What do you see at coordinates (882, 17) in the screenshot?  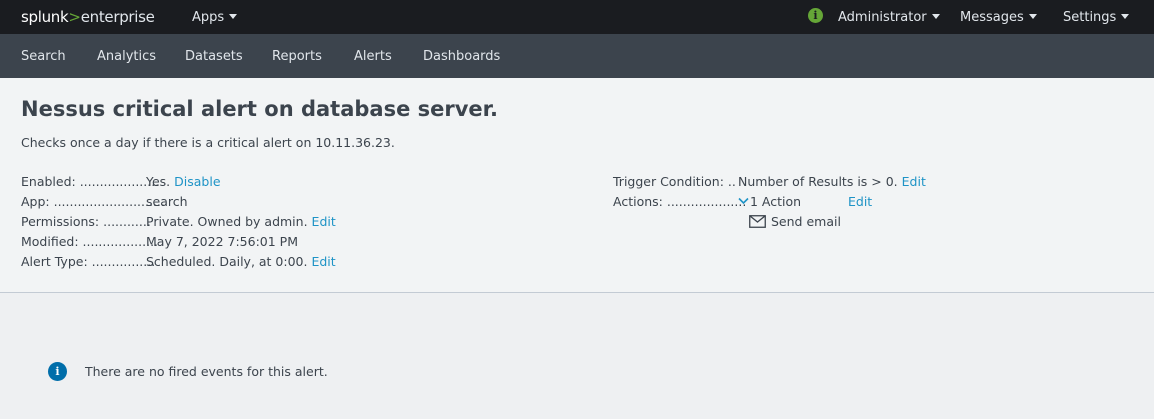 I see `administrator-menu-label: Administrator` at bounding box center [882, 17].